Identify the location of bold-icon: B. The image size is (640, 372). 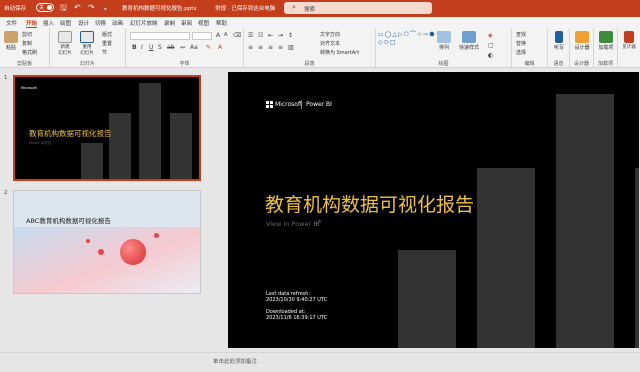
(134, 47).